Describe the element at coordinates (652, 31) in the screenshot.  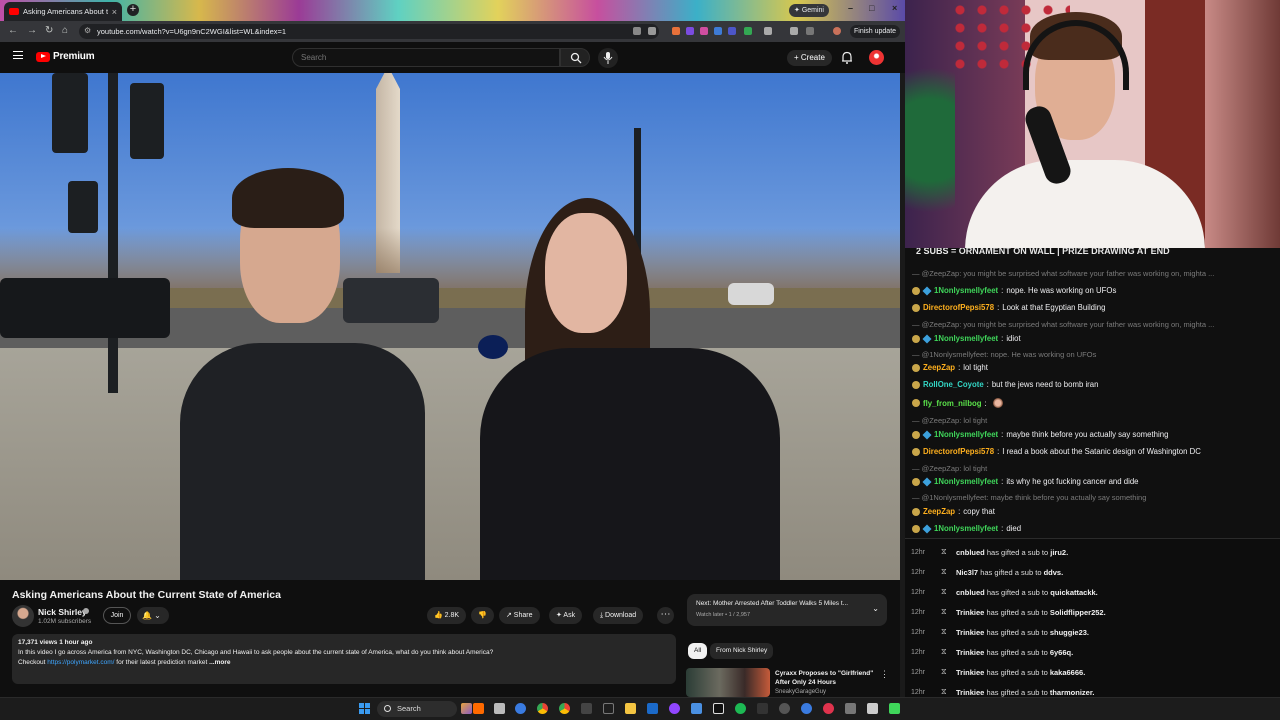
I see `bookmark-star-icon` at that location.